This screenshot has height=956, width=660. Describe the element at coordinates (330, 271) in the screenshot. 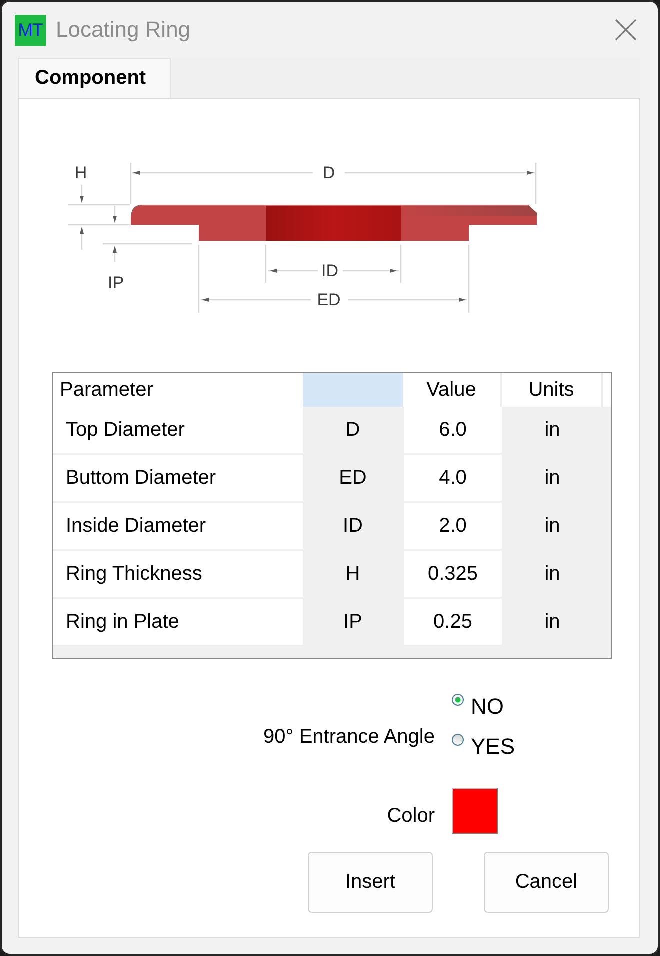

I see `dimension-label: ID` at that location.